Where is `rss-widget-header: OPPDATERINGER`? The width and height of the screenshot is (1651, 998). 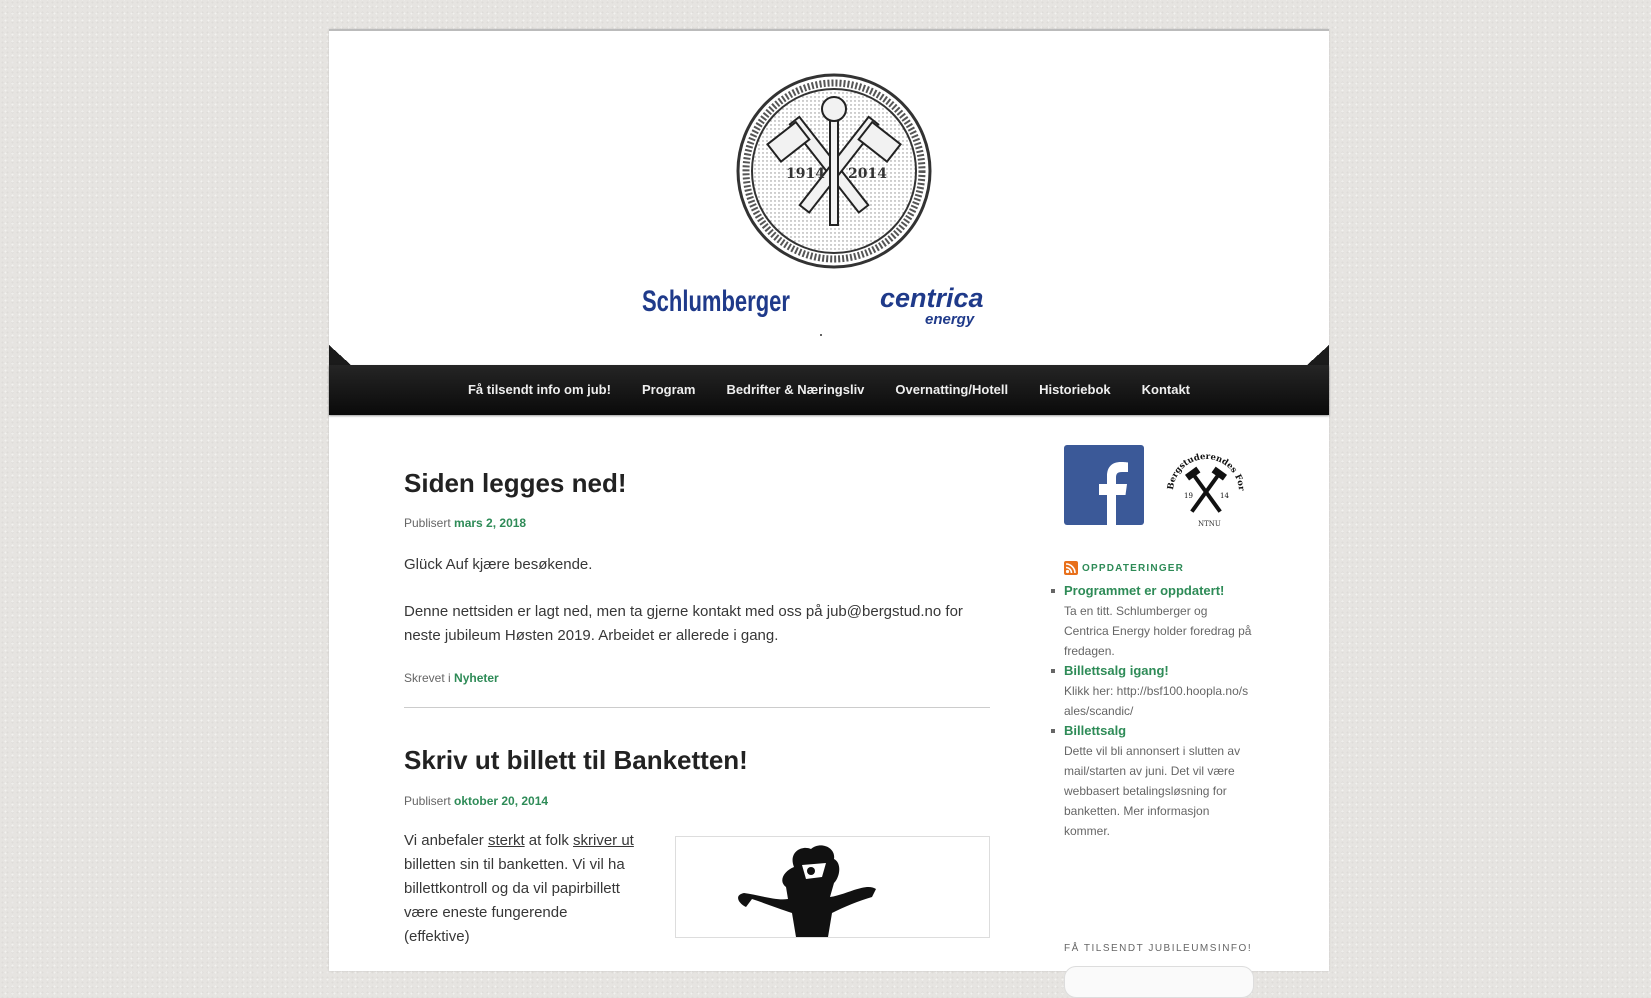 rss-widget-header: OPPDATERINGER is located at coordinates (1124, 568).